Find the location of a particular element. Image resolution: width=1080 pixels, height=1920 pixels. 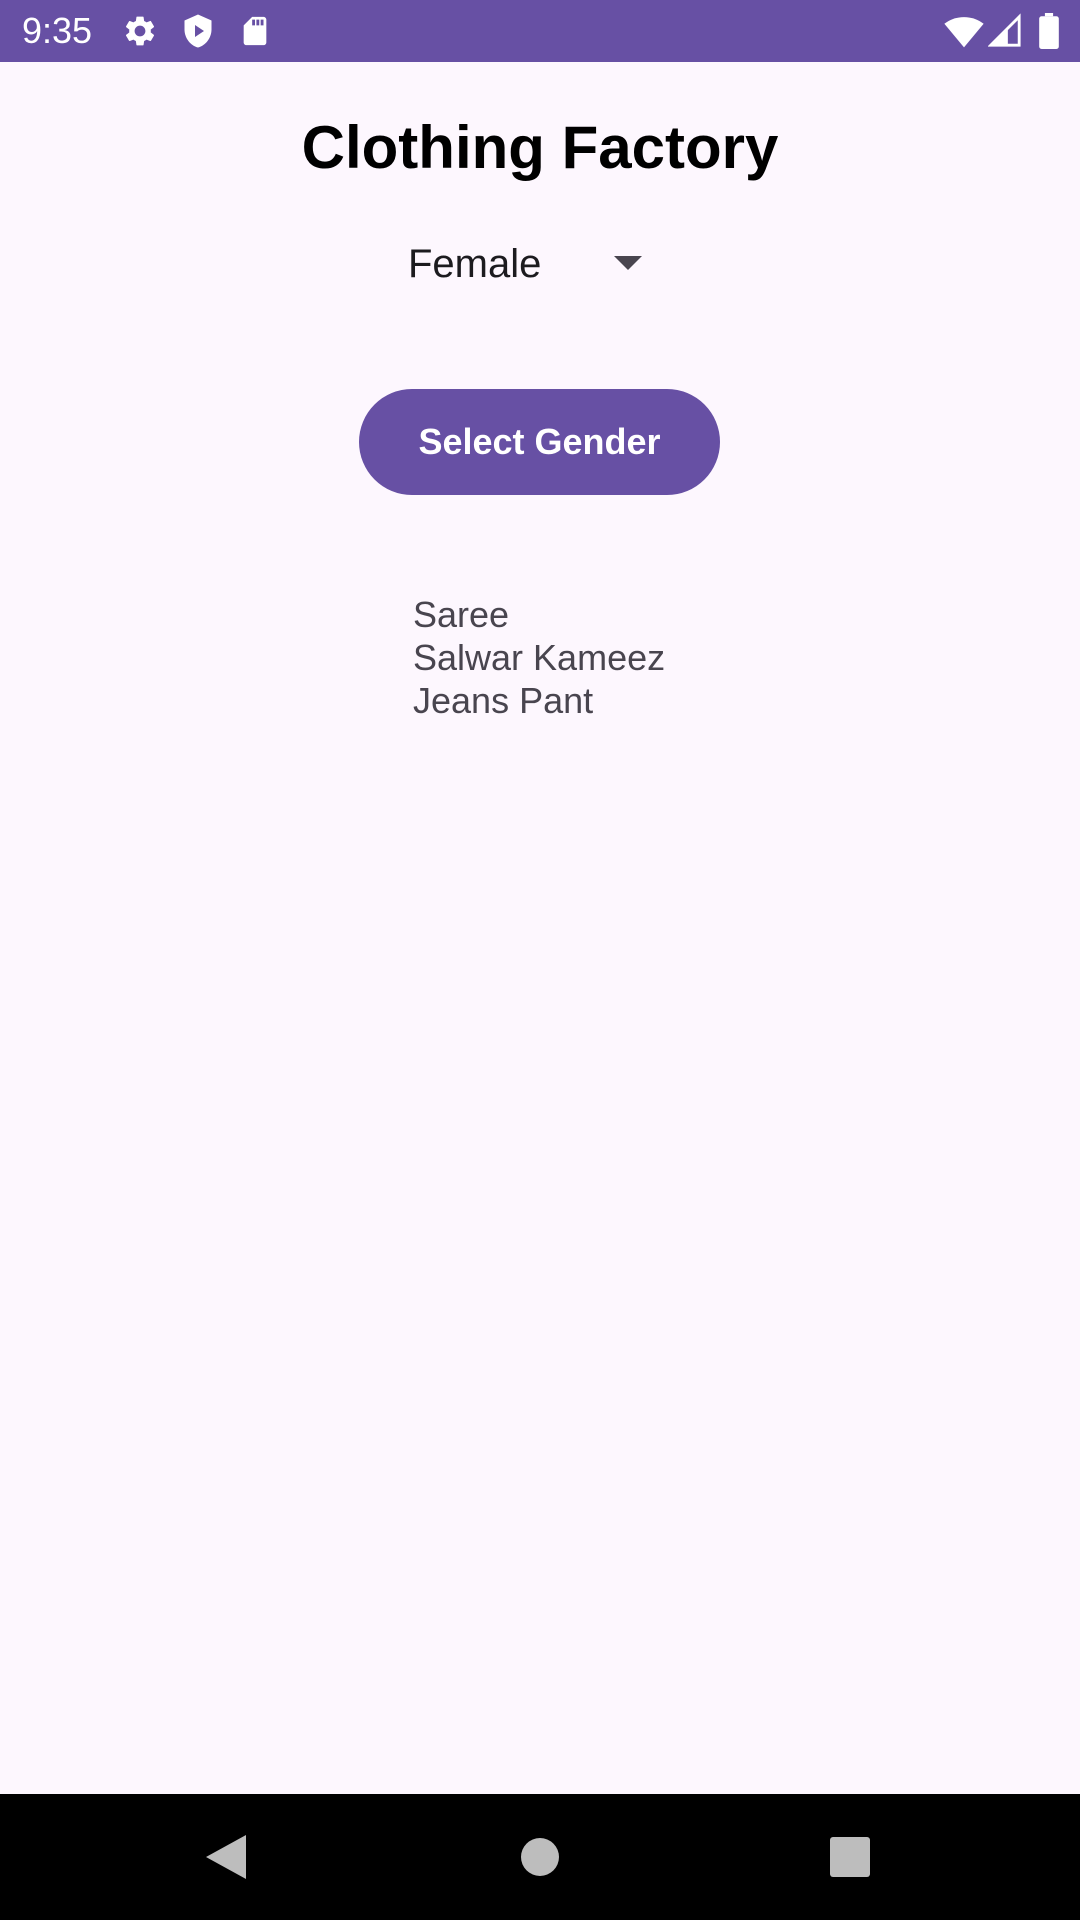

battery-icon is located at coordinates (1049, 31).